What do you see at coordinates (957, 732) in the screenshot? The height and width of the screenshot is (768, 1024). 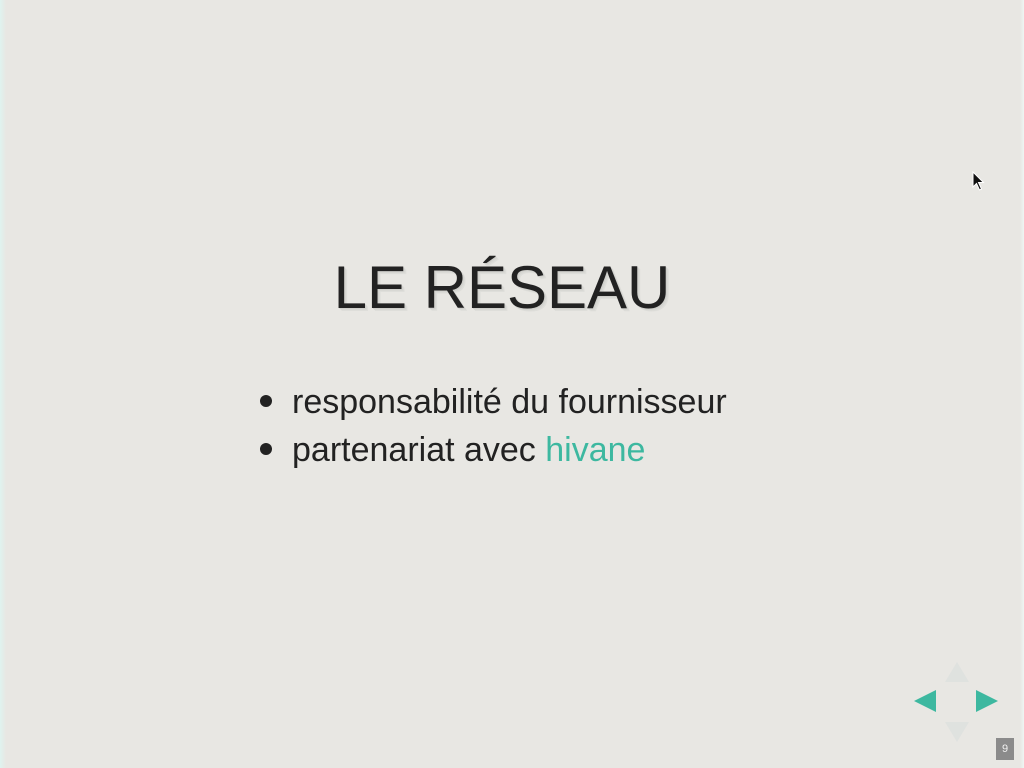 I see `arrow-down-icon` at bounding box center [957, 732].